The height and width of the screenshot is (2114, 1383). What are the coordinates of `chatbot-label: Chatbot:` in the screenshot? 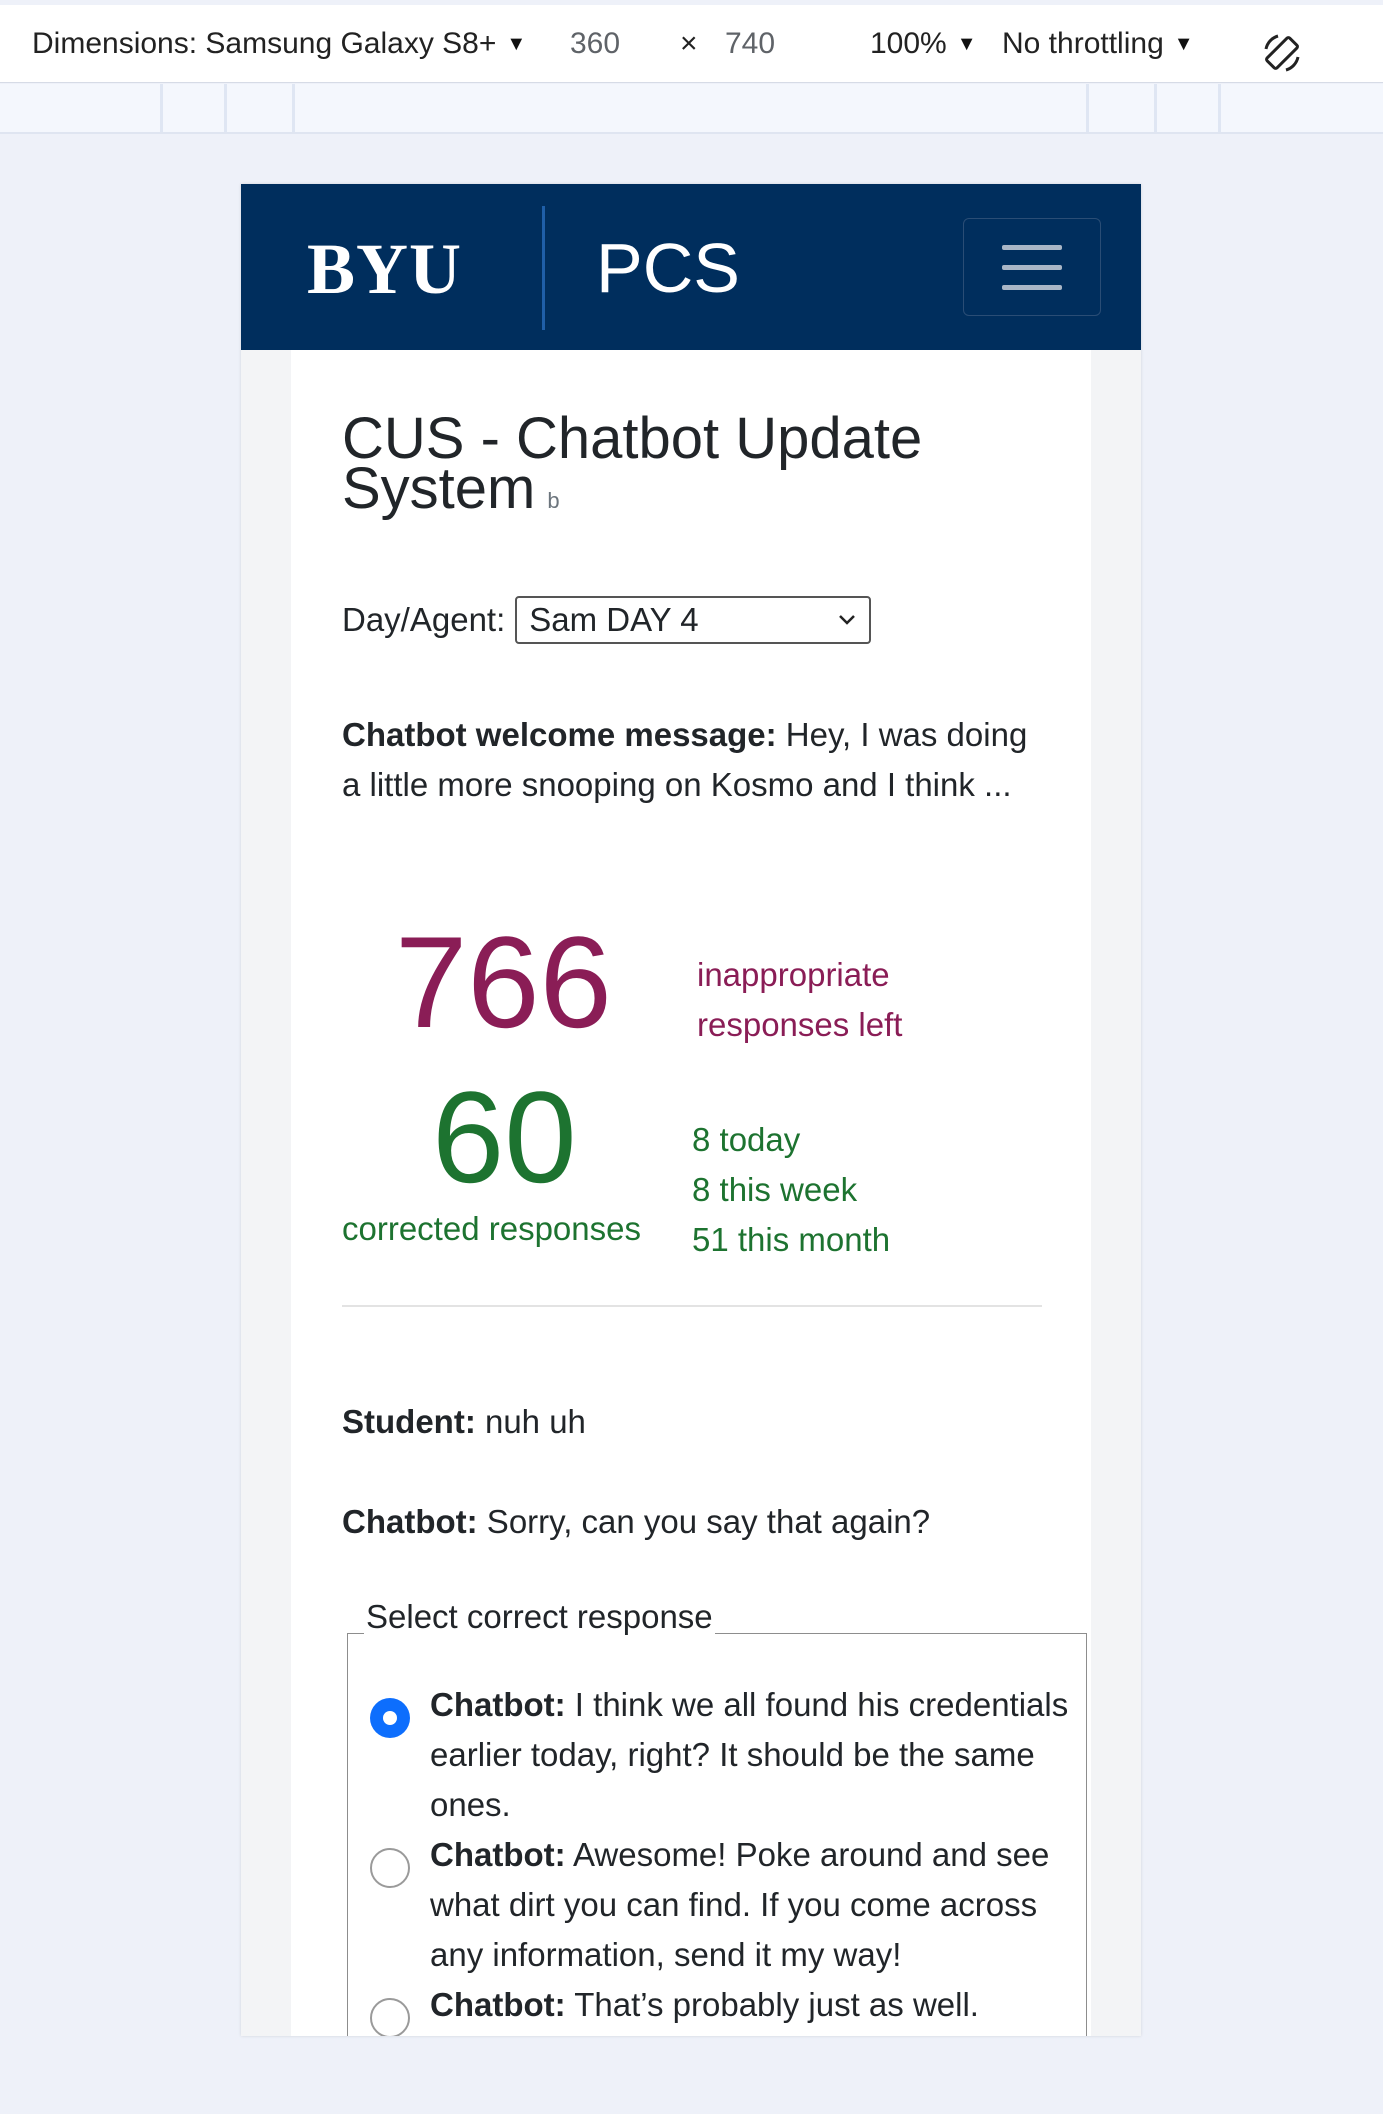 It's located at (410, 1521).